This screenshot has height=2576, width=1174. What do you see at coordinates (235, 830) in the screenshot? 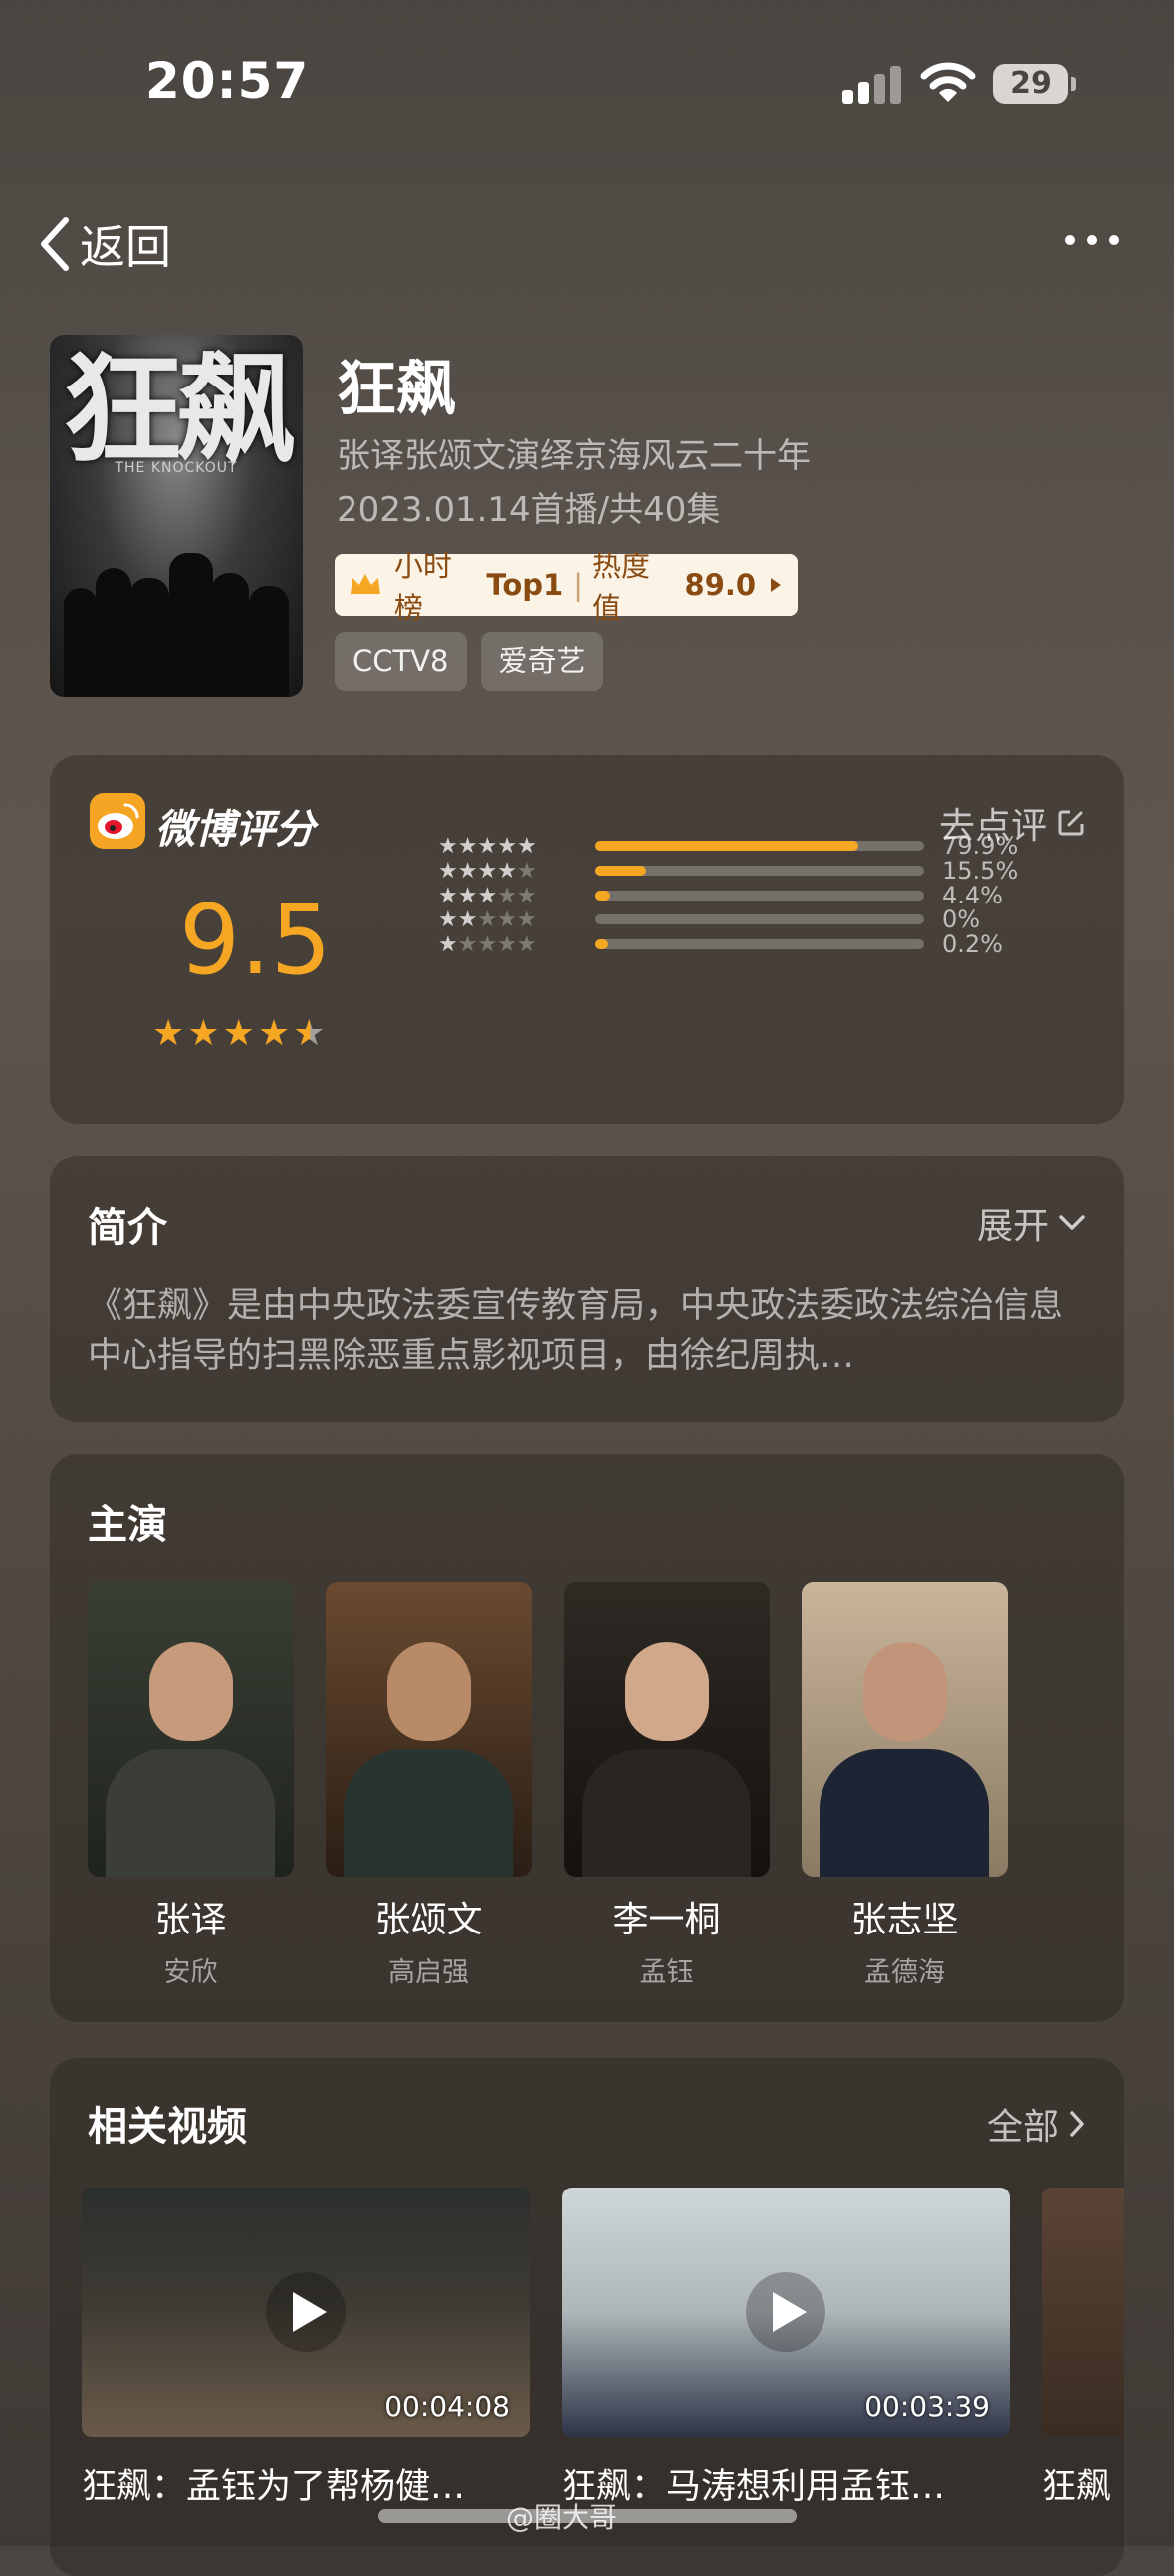
I see `rating-brand: 微博评分` at bounding box center [235, 830].